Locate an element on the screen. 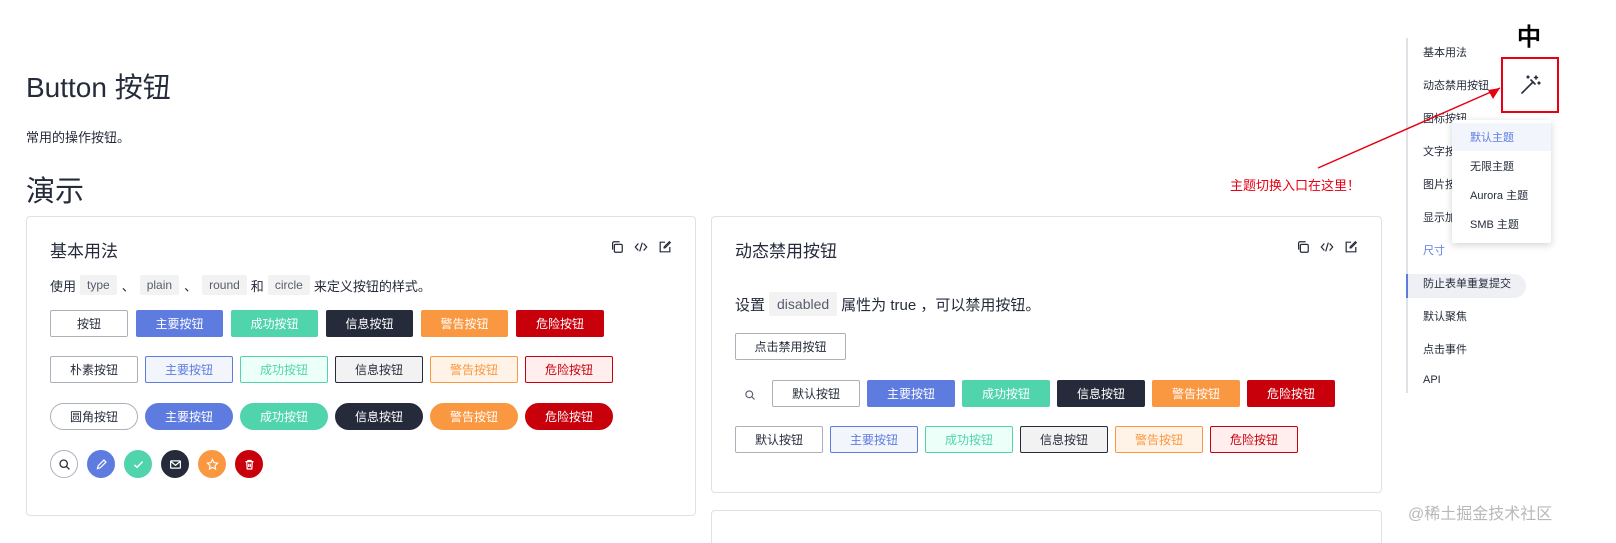 The height and width of the screenshot is (543, 1616). circle-delete-button is located at coordinates (249, 464).